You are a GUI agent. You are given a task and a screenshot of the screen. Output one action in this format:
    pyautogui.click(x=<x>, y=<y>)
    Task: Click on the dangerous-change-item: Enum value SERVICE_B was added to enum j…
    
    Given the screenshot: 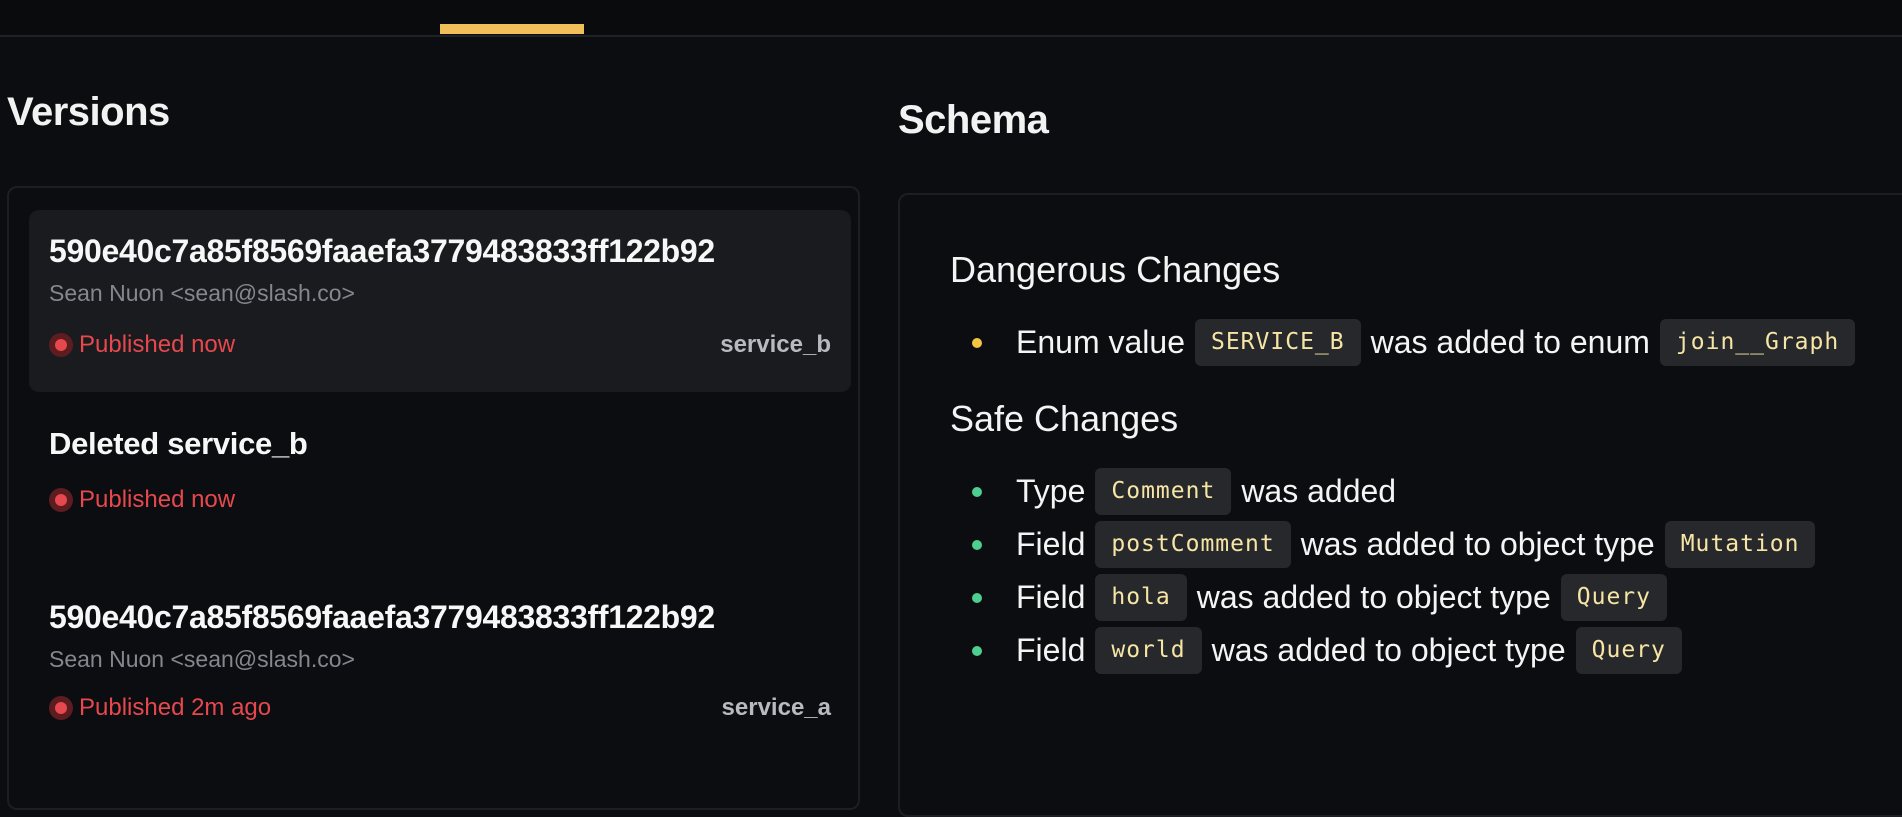 What is the action you would take?
    pyautogui.click(x=1418, y=342)
    